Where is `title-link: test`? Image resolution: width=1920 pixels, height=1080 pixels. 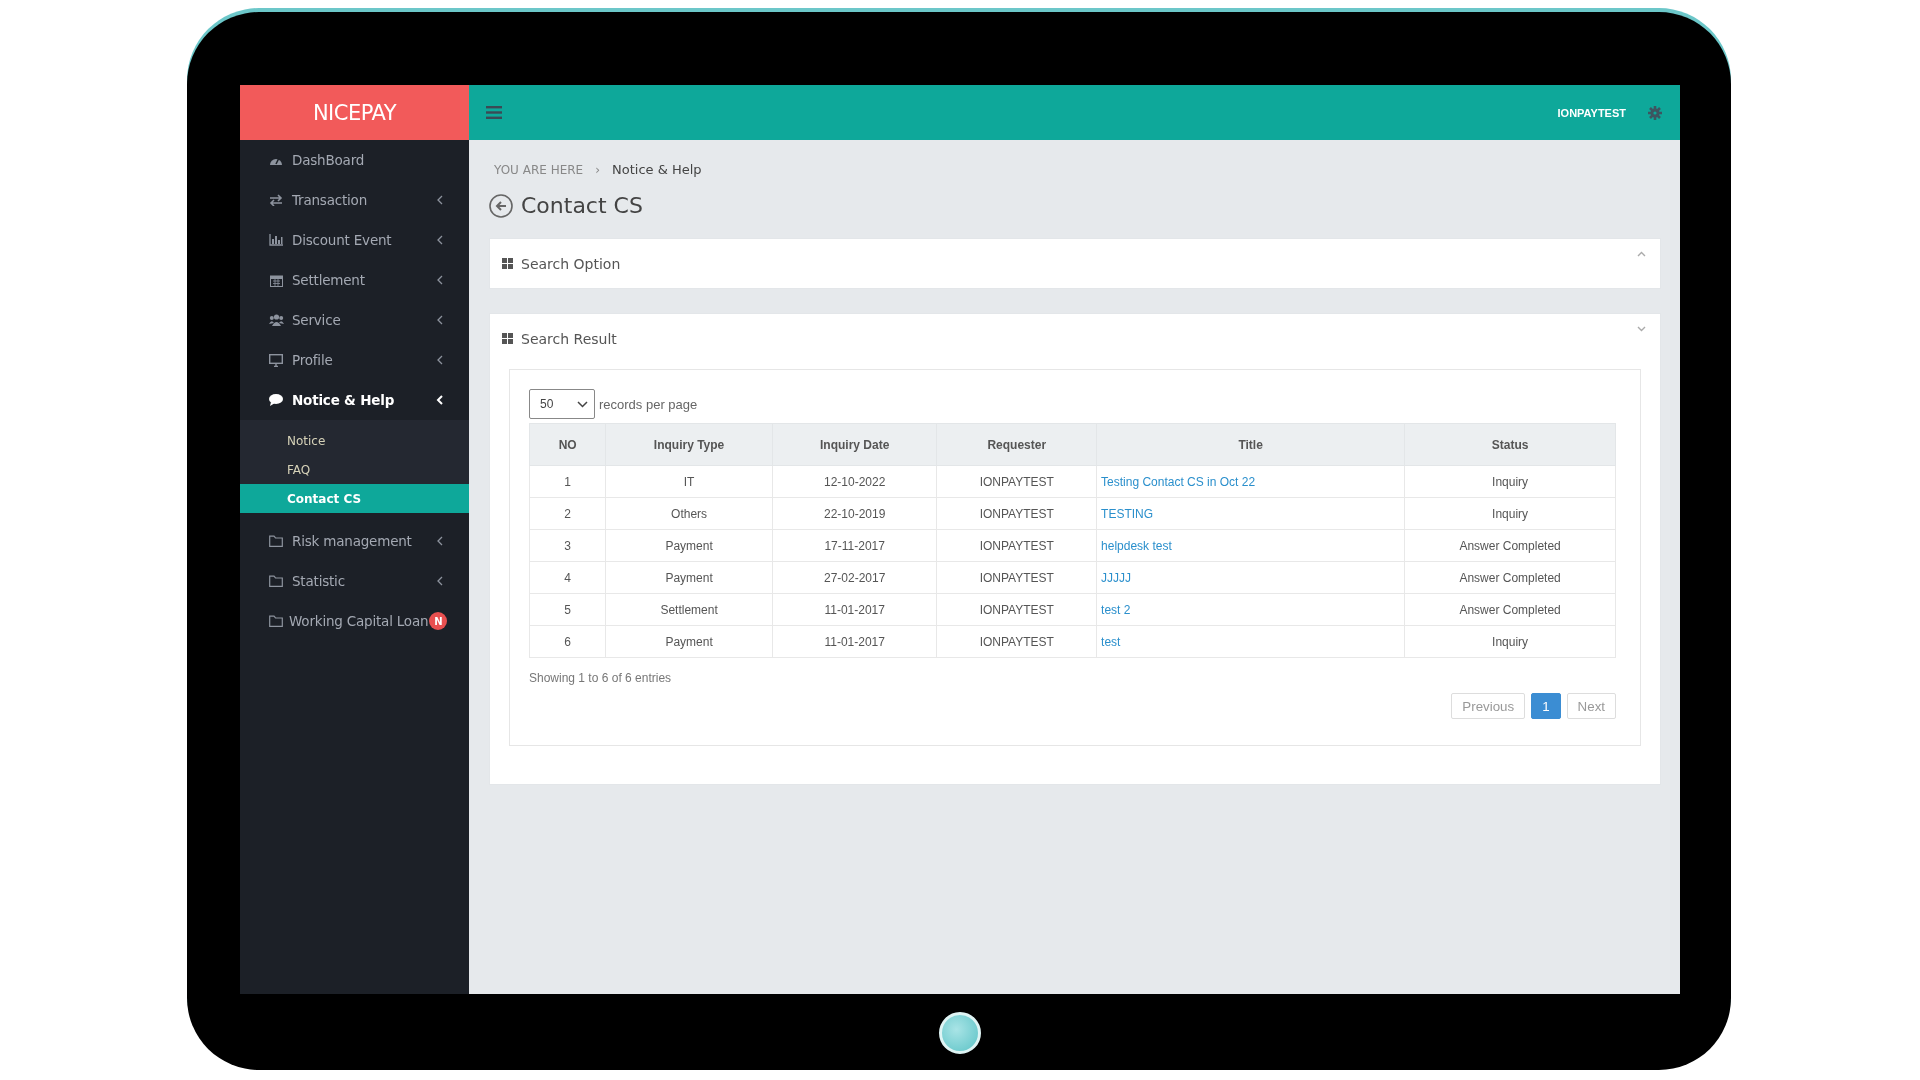
title-link: test is located at coordinates (1111, 641).